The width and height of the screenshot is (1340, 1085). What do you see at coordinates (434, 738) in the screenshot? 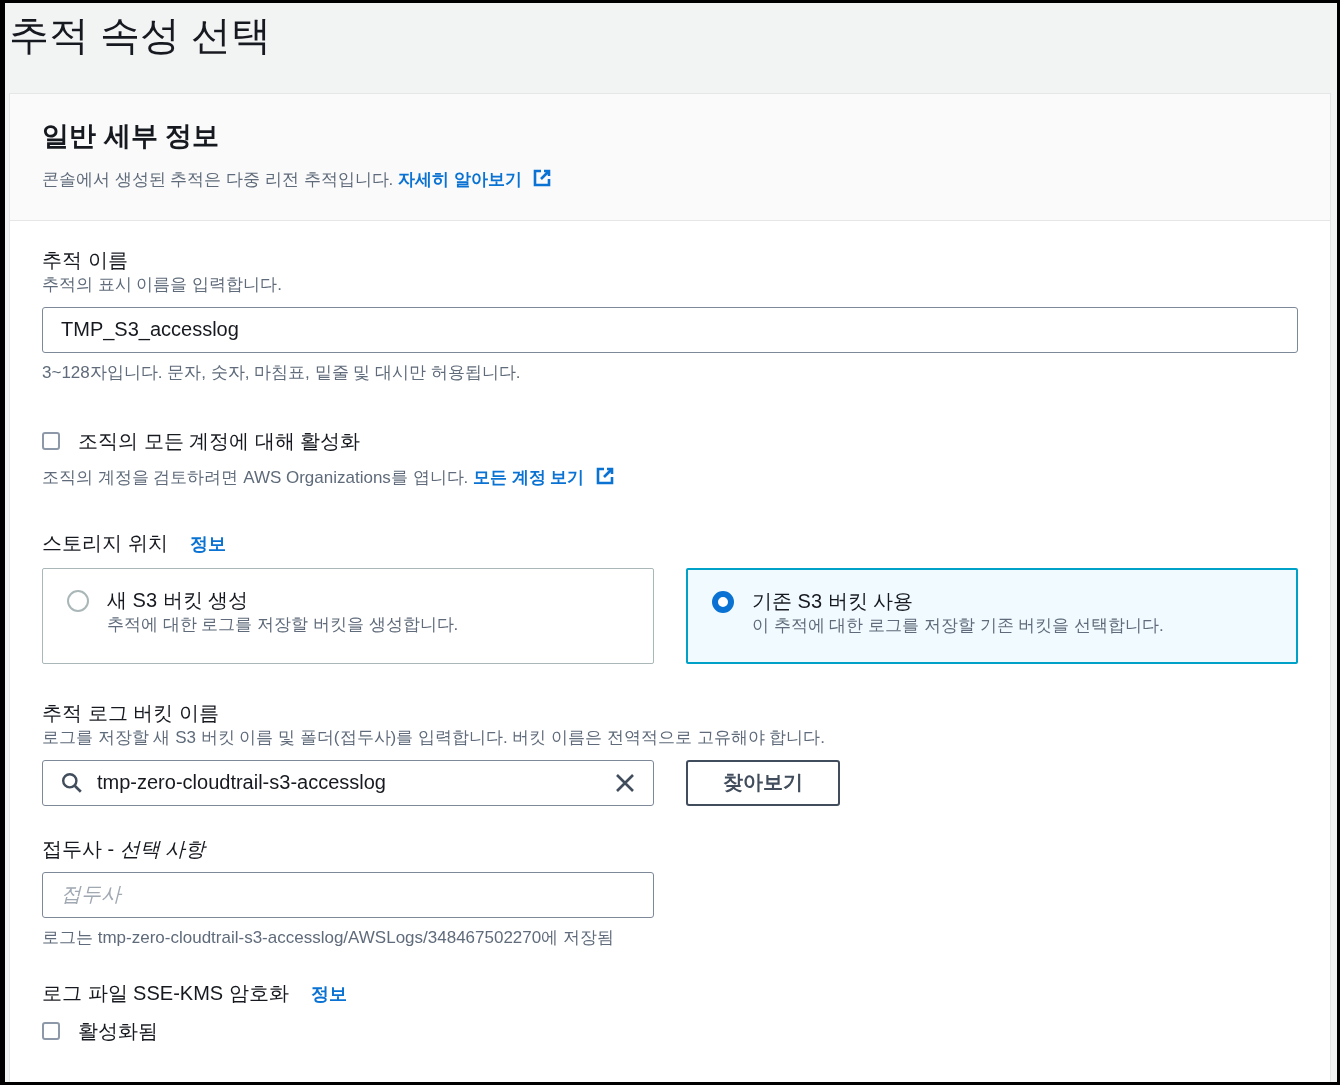
I see `field-description: 로그를 저장할 새 S3 버킷 이름 및 폴더(접두사)를 입력합니다. 버킷 이름은 전역적으로 고유해야 합니다.` at bounding box center [434, 738].